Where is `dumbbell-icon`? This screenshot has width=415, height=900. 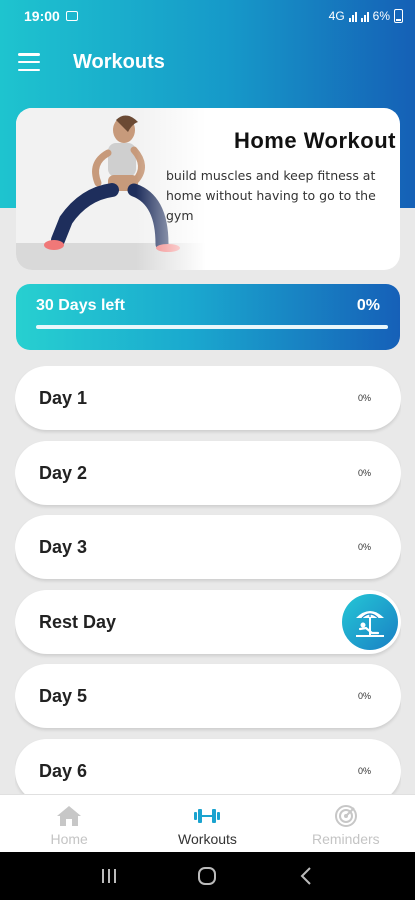 dumbbell-icon is located at coordinates (207, 816).